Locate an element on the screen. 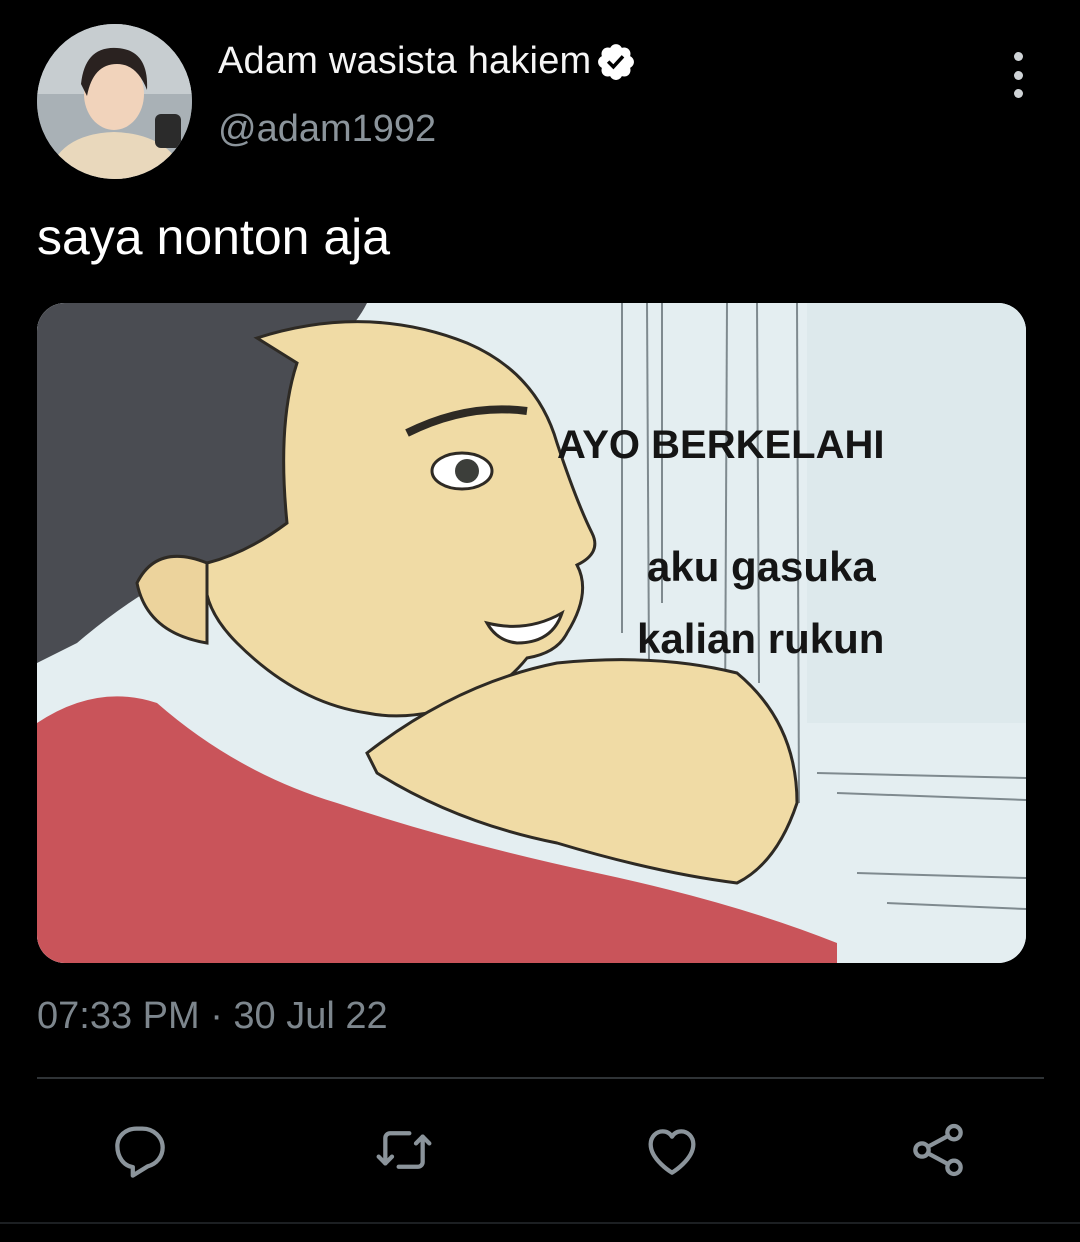 This screenshot has width=1080, height=1242. like-button is located at coordinates (672, 1150).